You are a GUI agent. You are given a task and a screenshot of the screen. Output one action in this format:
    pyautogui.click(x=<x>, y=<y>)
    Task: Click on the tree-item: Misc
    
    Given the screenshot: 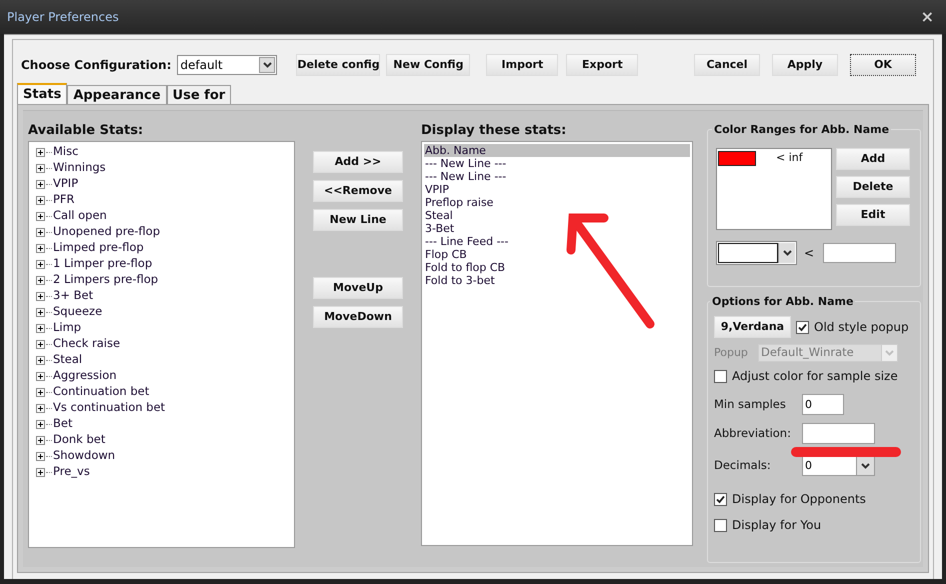 What is the action you would take?
    pyautogui.click(x=65, y=152)
    